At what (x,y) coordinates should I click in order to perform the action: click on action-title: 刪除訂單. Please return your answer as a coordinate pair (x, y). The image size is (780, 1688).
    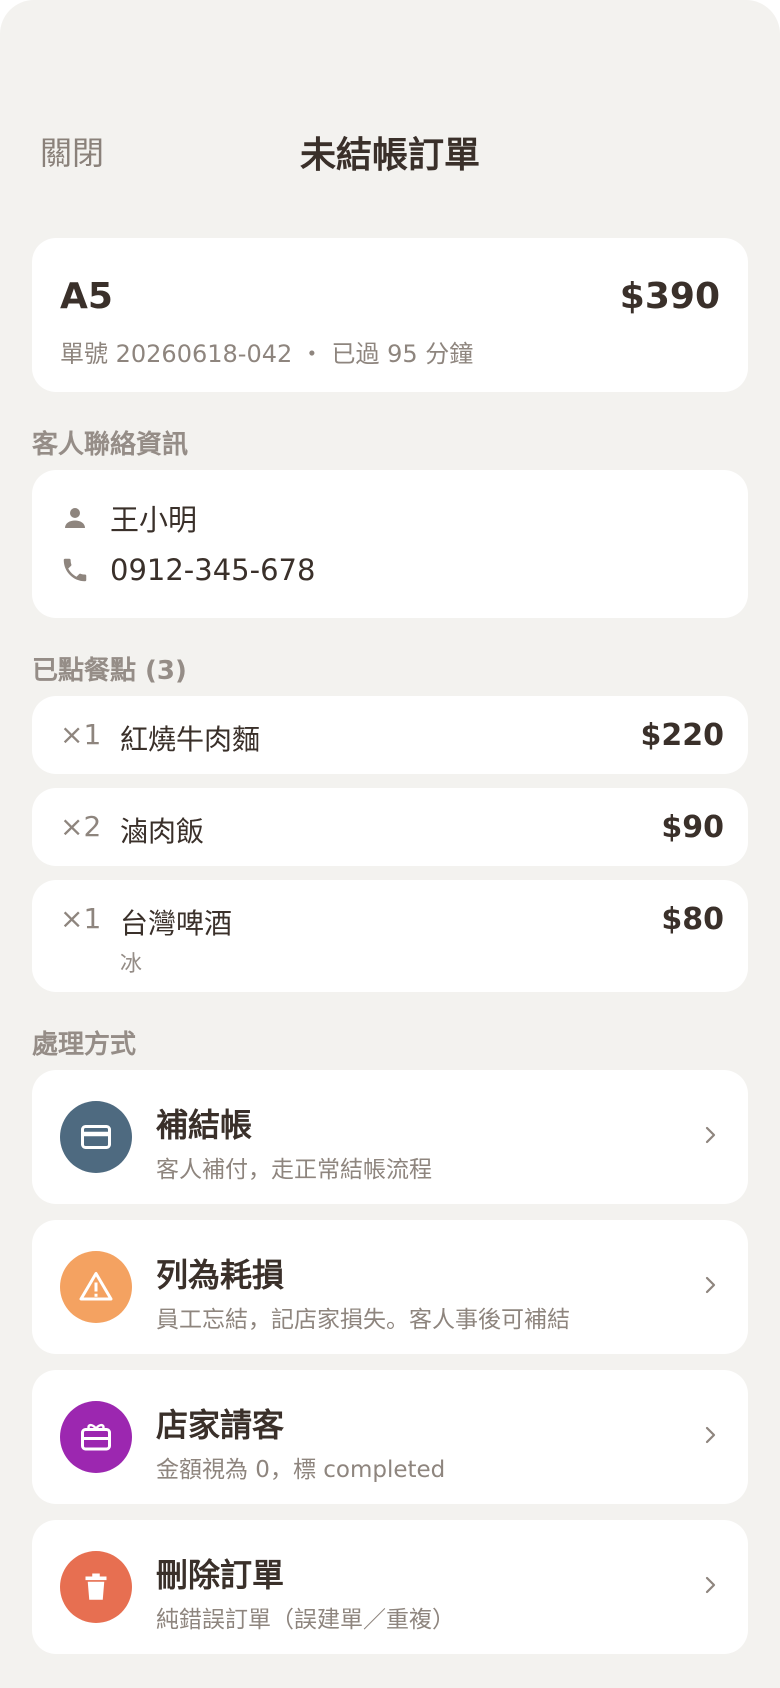
    Looking at the image, I should click on (220, 1575).